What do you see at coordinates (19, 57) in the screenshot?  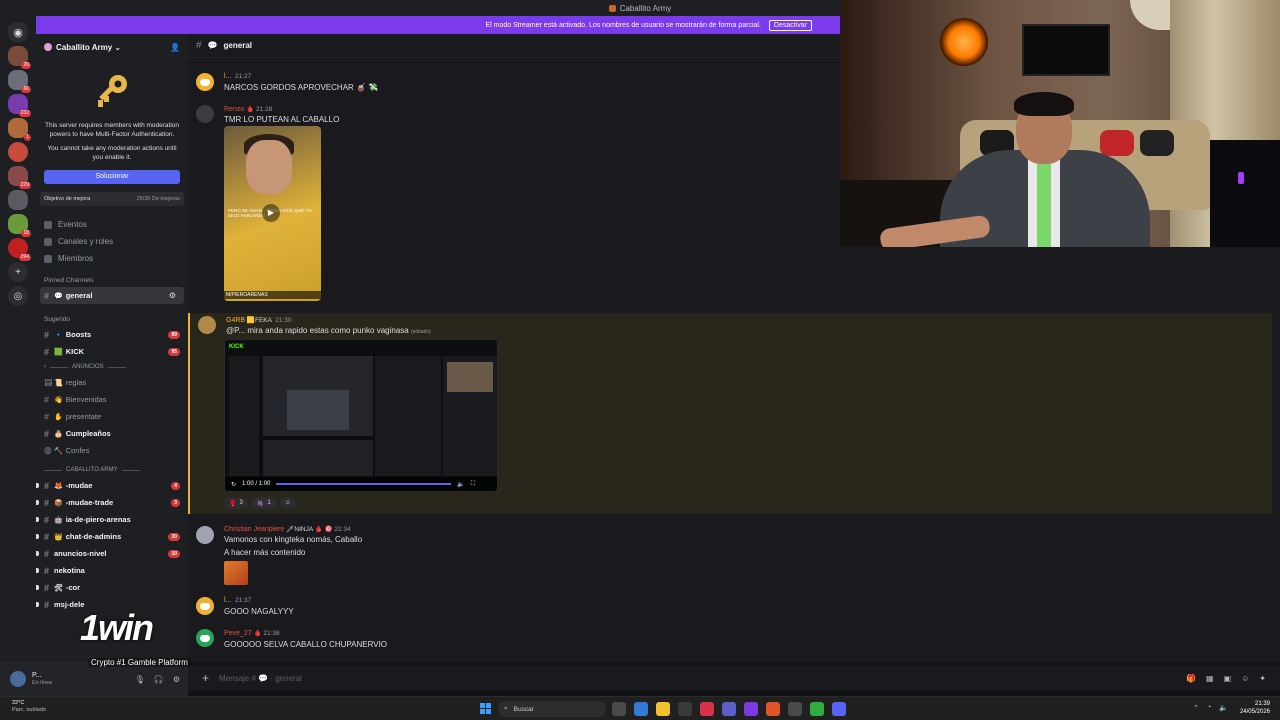 I see `server-icon: 26` at bounding box center [19, 57].